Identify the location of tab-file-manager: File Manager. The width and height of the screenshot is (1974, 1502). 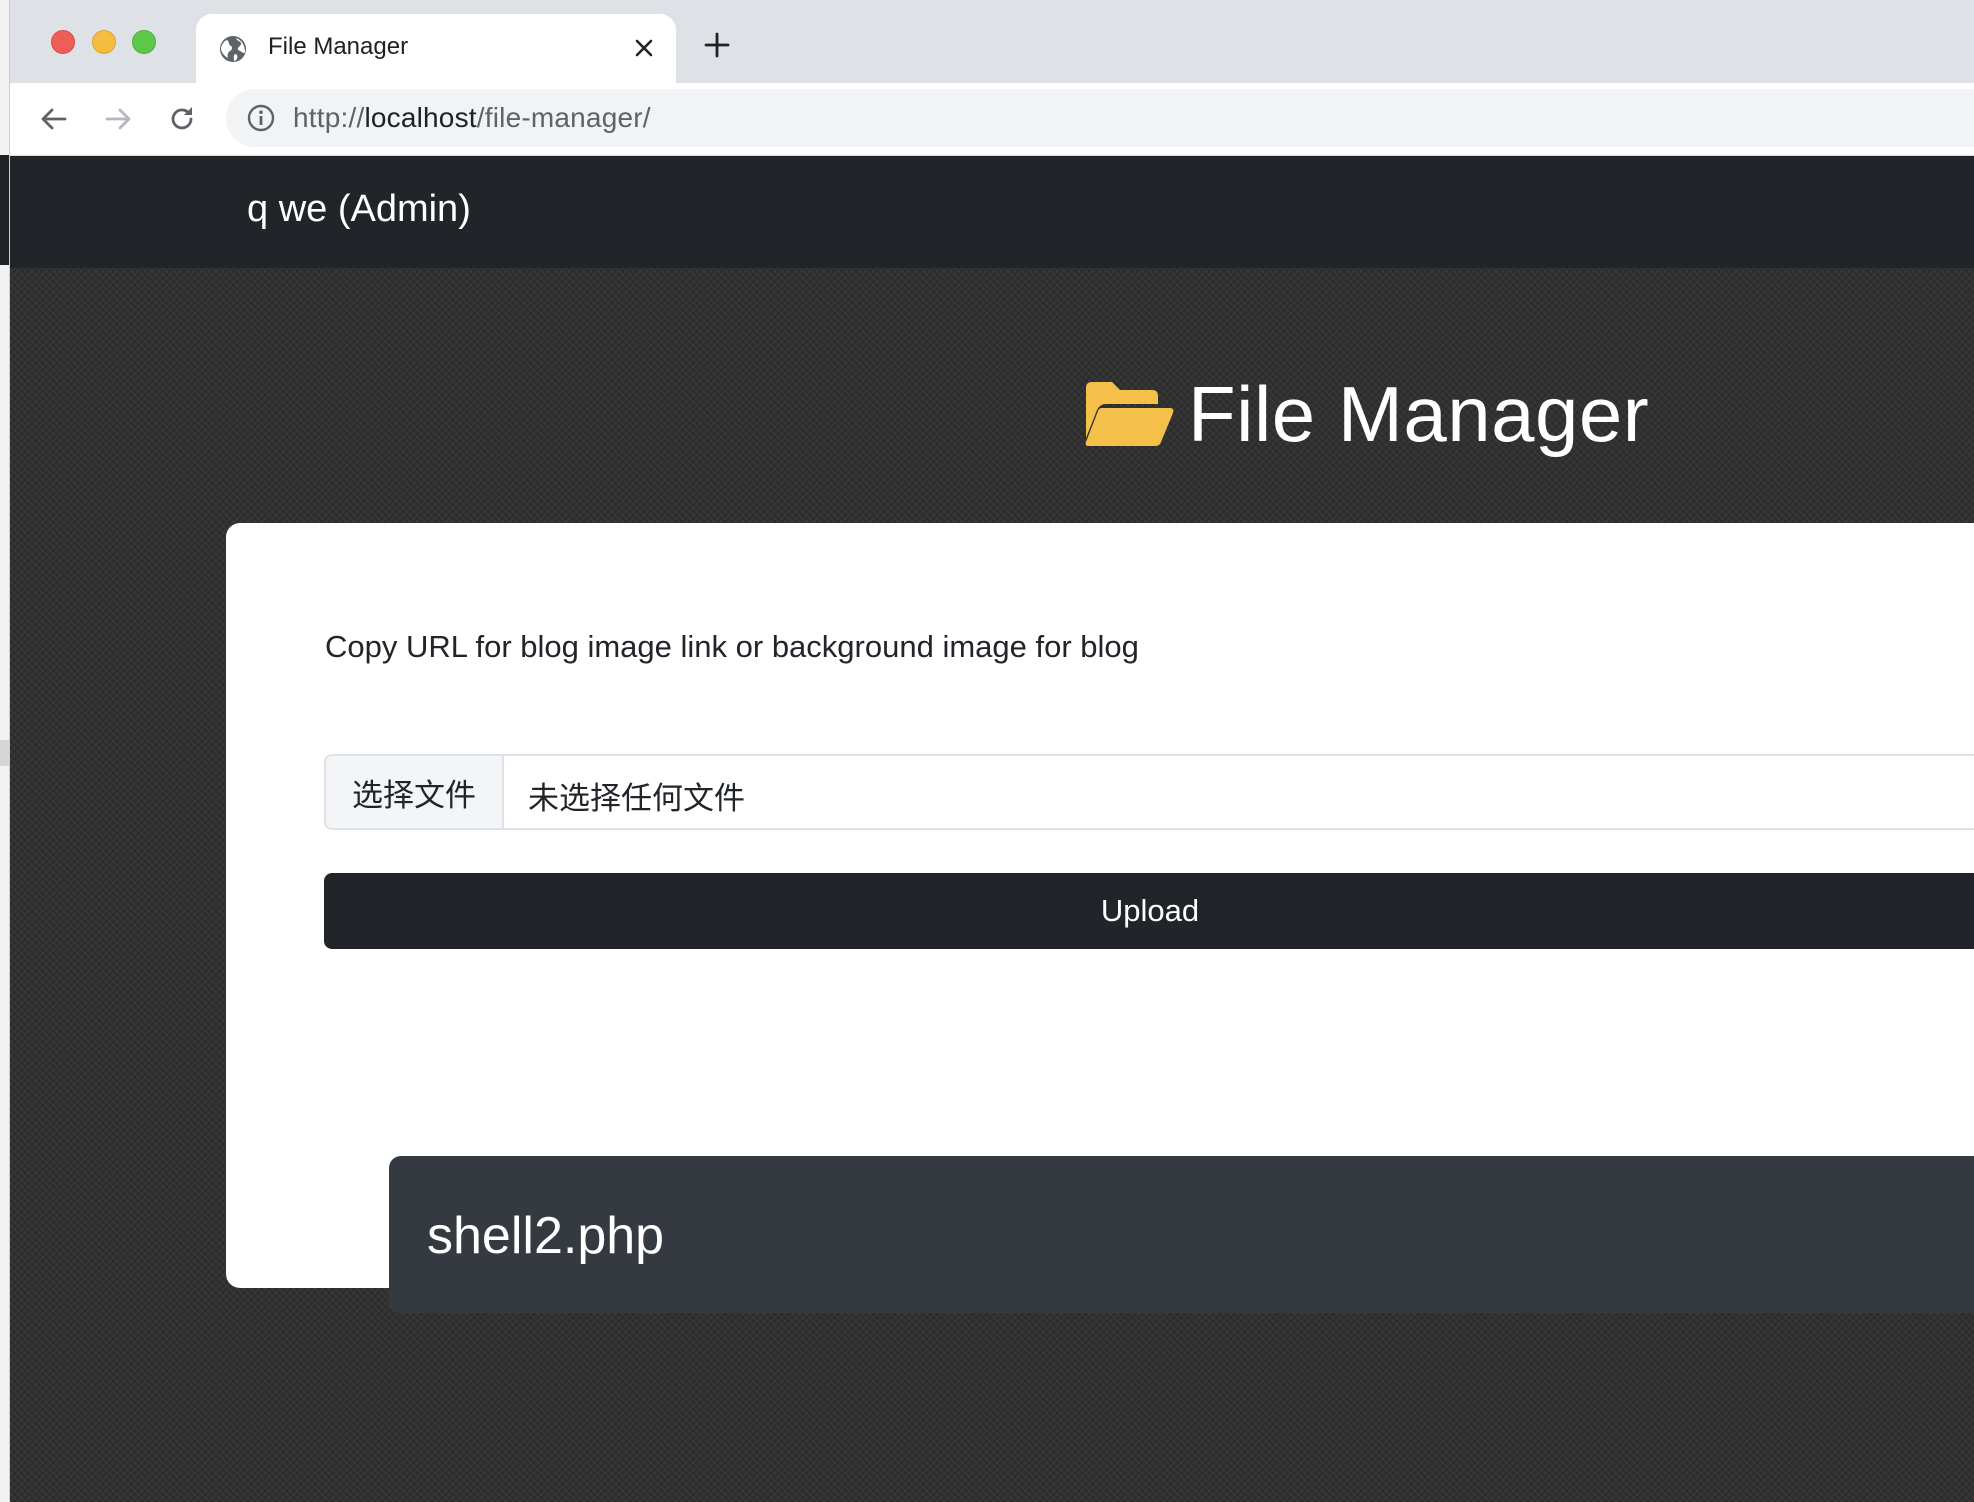
(436, 48).